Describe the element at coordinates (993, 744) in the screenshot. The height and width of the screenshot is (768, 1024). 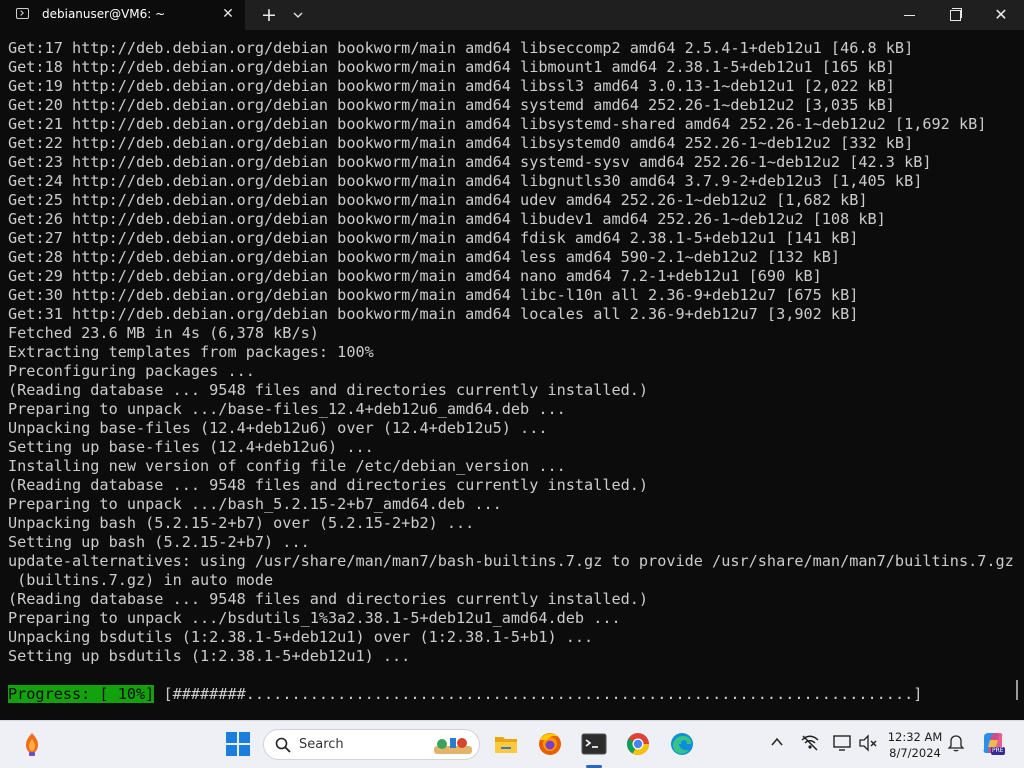
I see `copilot-icon: PRE` at that location.